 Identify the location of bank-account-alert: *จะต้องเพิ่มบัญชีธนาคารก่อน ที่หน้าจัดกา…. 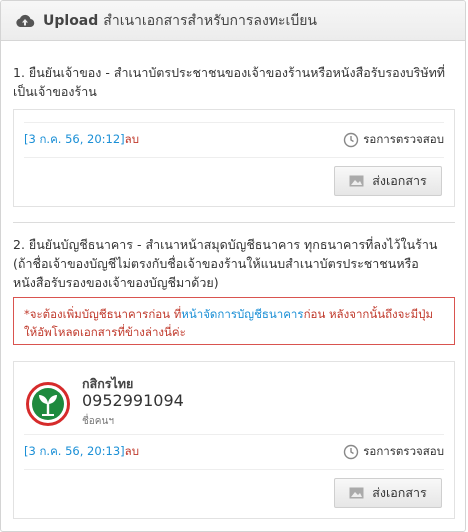
(234, 321).